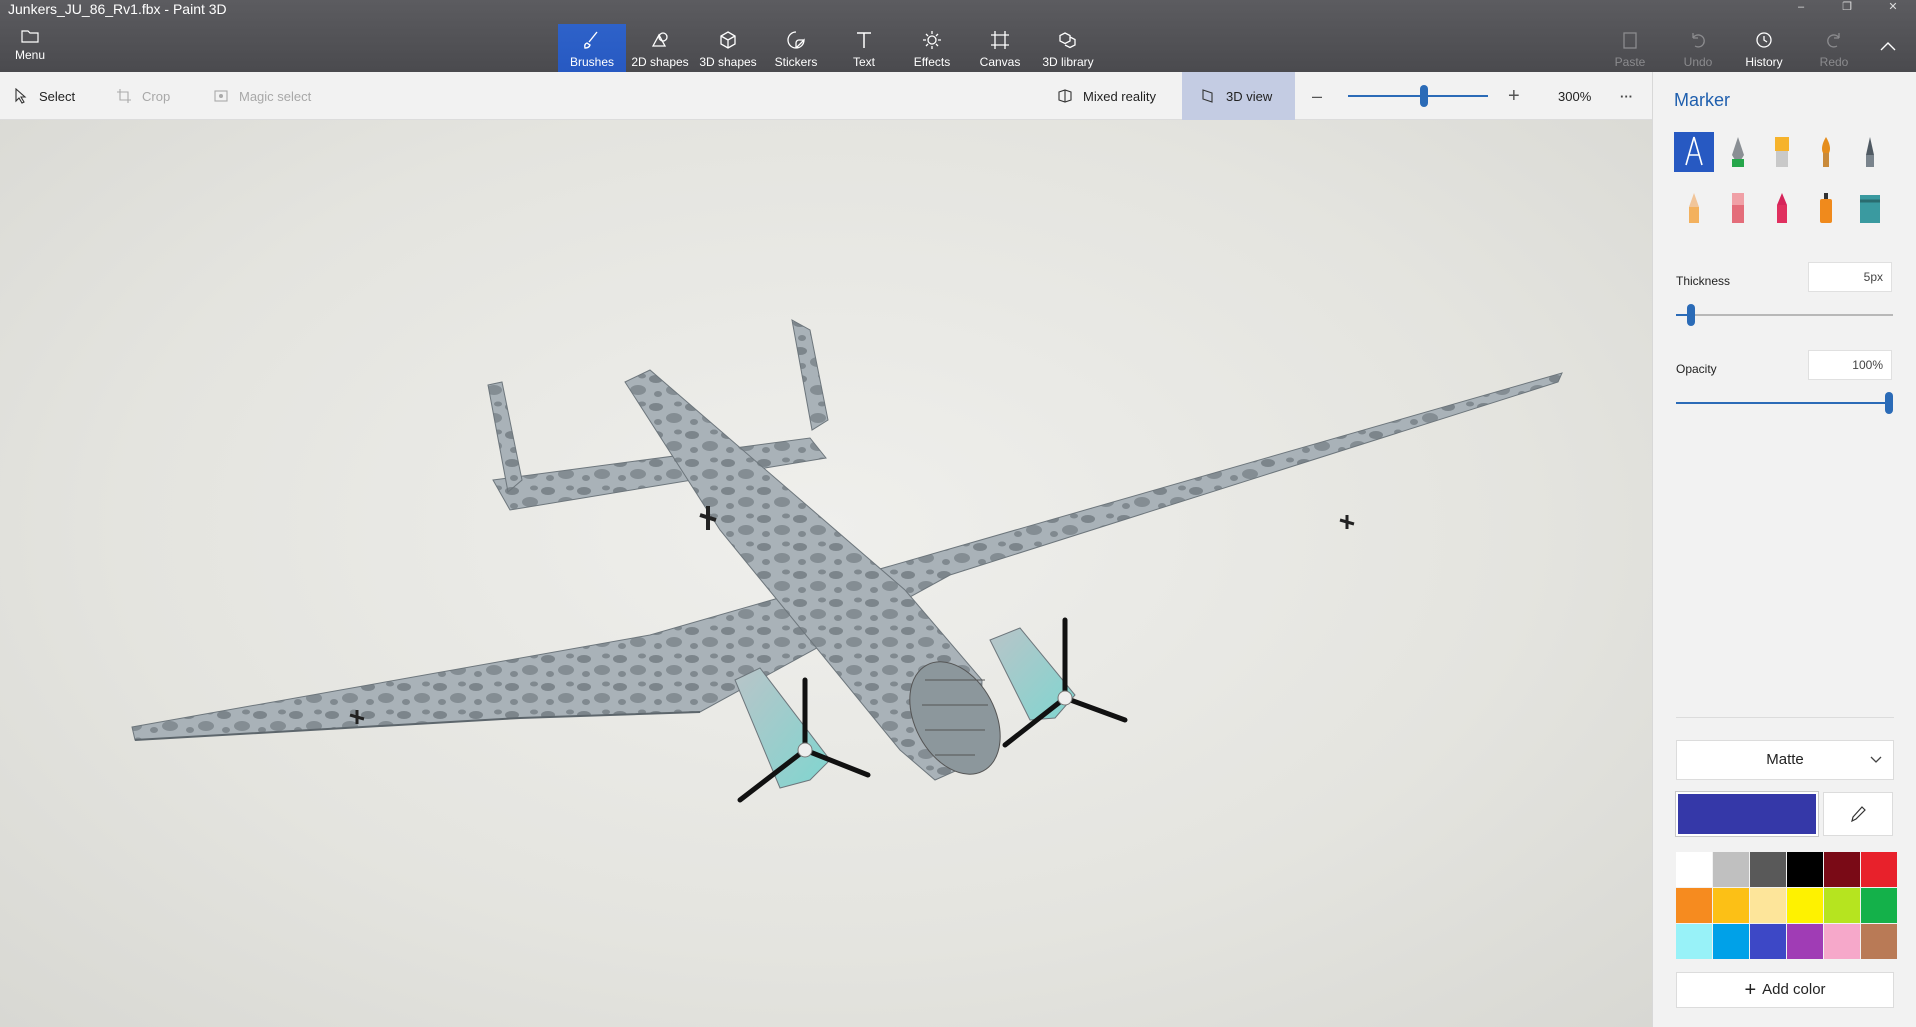 The width and height of the screenshot is (1916, 1027). Describe the element at coordinates (1870, 208) in the screenshot. I see `fill-bucket-brush` at that location.